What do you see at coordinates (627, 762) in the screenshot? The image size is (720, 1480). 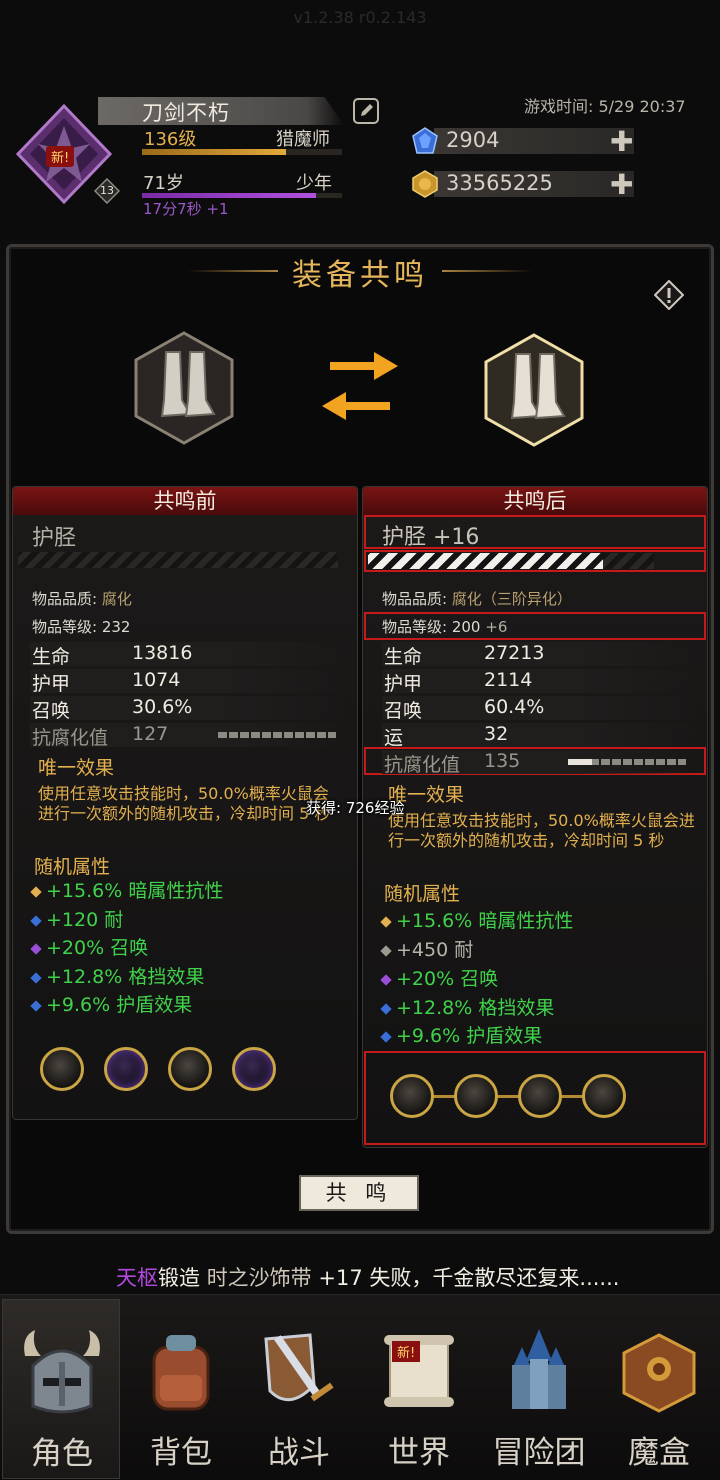 I see `after-corruption-bar` at bounding box center [627, 762].